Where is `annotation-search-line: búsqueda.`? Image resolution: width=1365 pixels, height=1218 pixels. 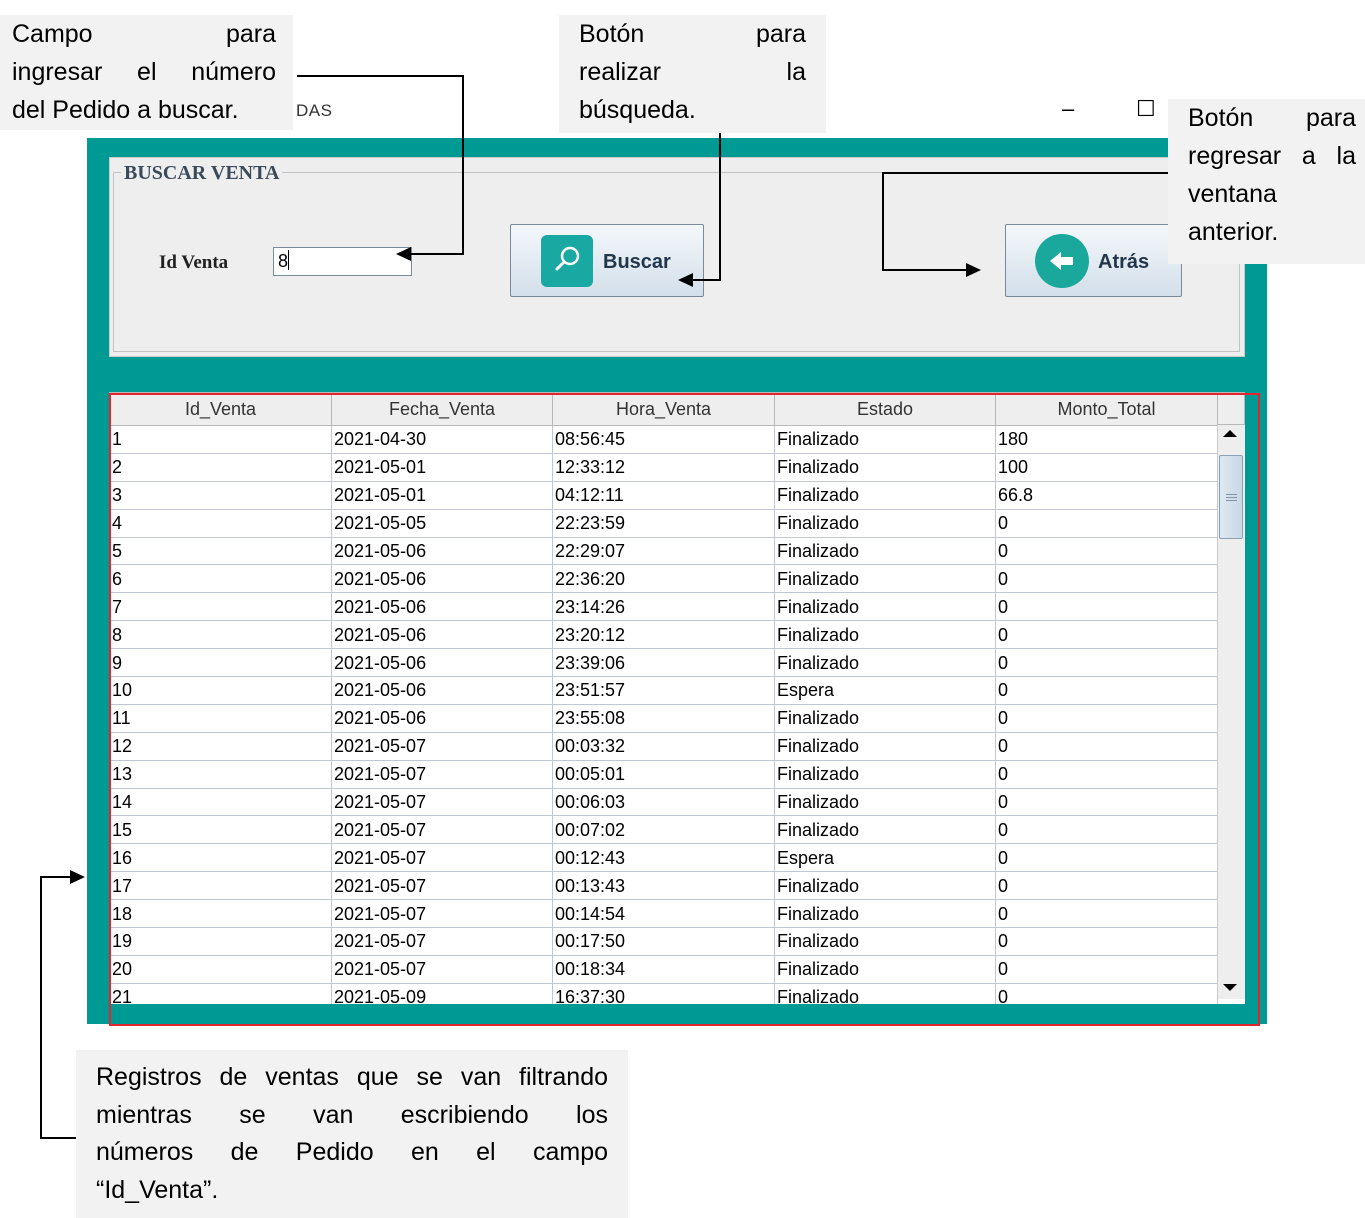
annotation-search-line: búsqueda. is located at coordinates (637, 110).